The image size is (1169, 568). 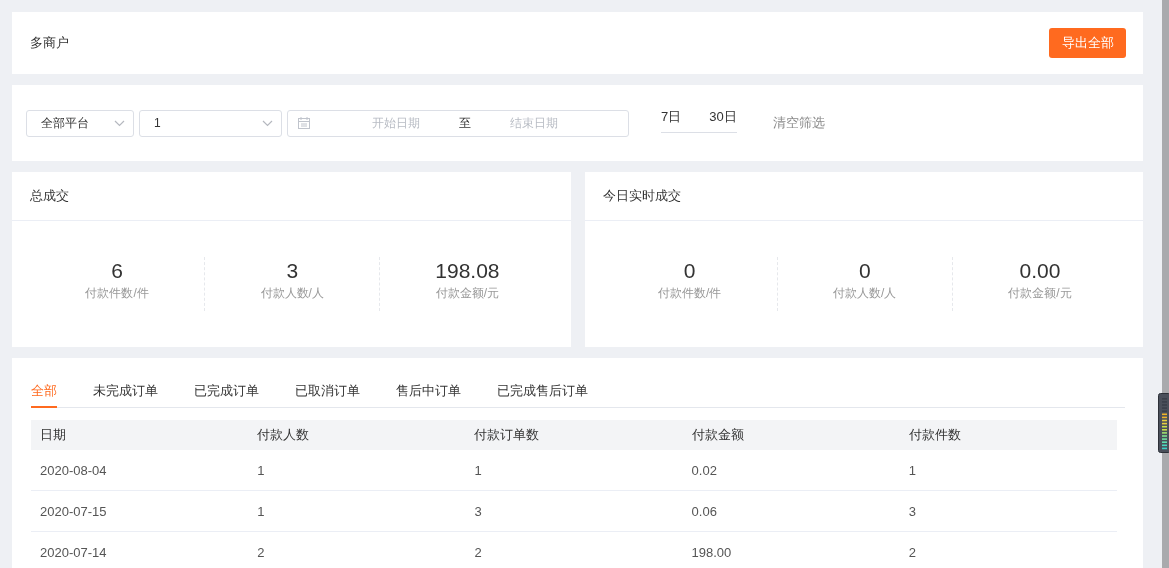 I want to click on order-tab: 已完成售后订单, so click(x=542, y=395).